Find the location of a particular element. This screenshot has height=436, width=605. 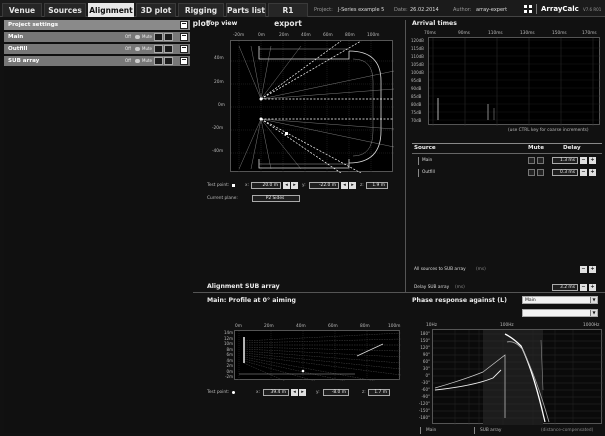

profile-x-field: 39.4 m is located at coordinates (276, 392).